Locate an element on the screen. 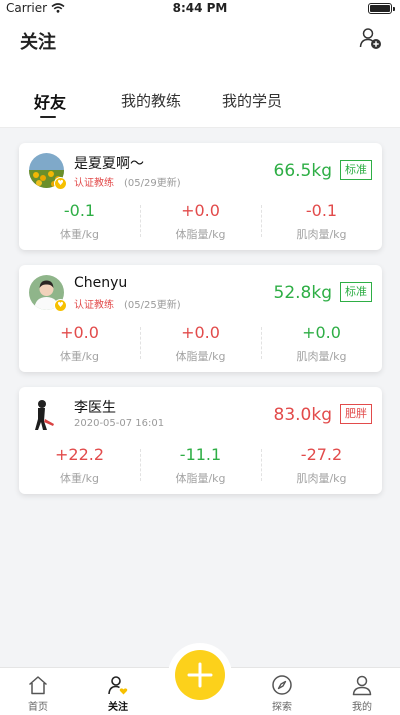  add-friend-icon is located at coordinates (370, 38).